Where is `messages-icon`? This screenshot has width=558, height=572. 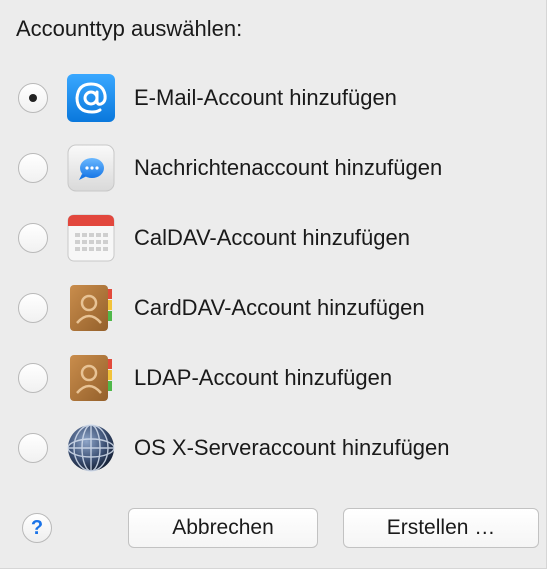
messages-icon is located at coordinates (91, 168).